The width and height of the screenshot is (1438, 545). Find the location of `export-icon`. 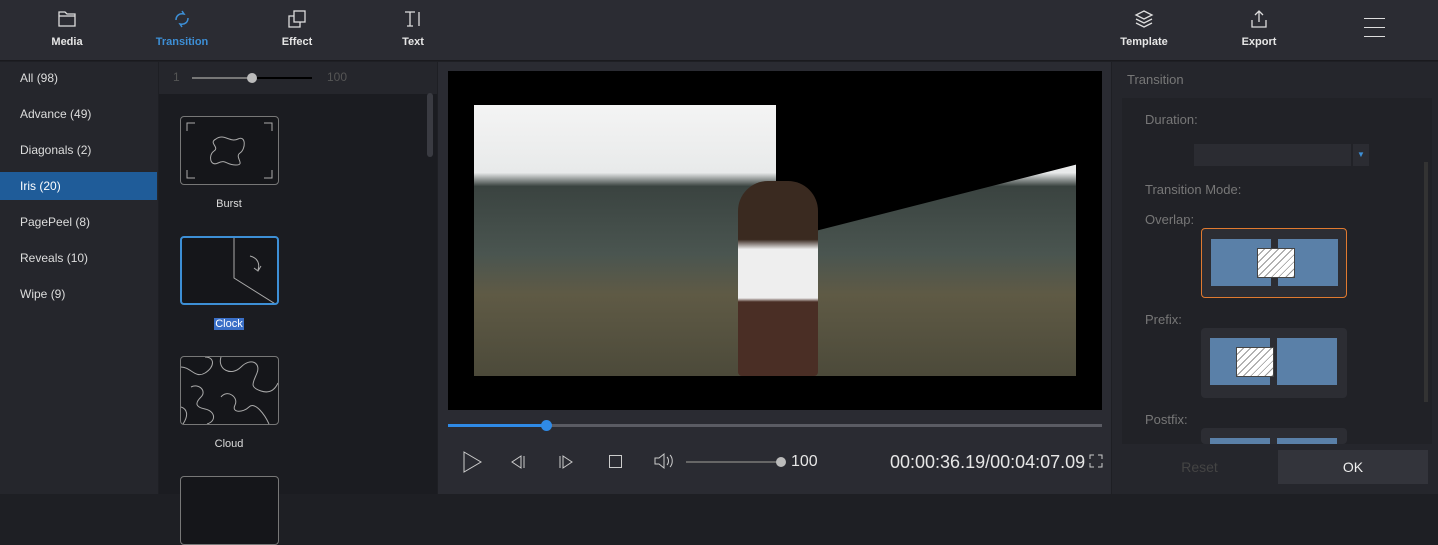

export-icon is located at coordinates (1259, 19).